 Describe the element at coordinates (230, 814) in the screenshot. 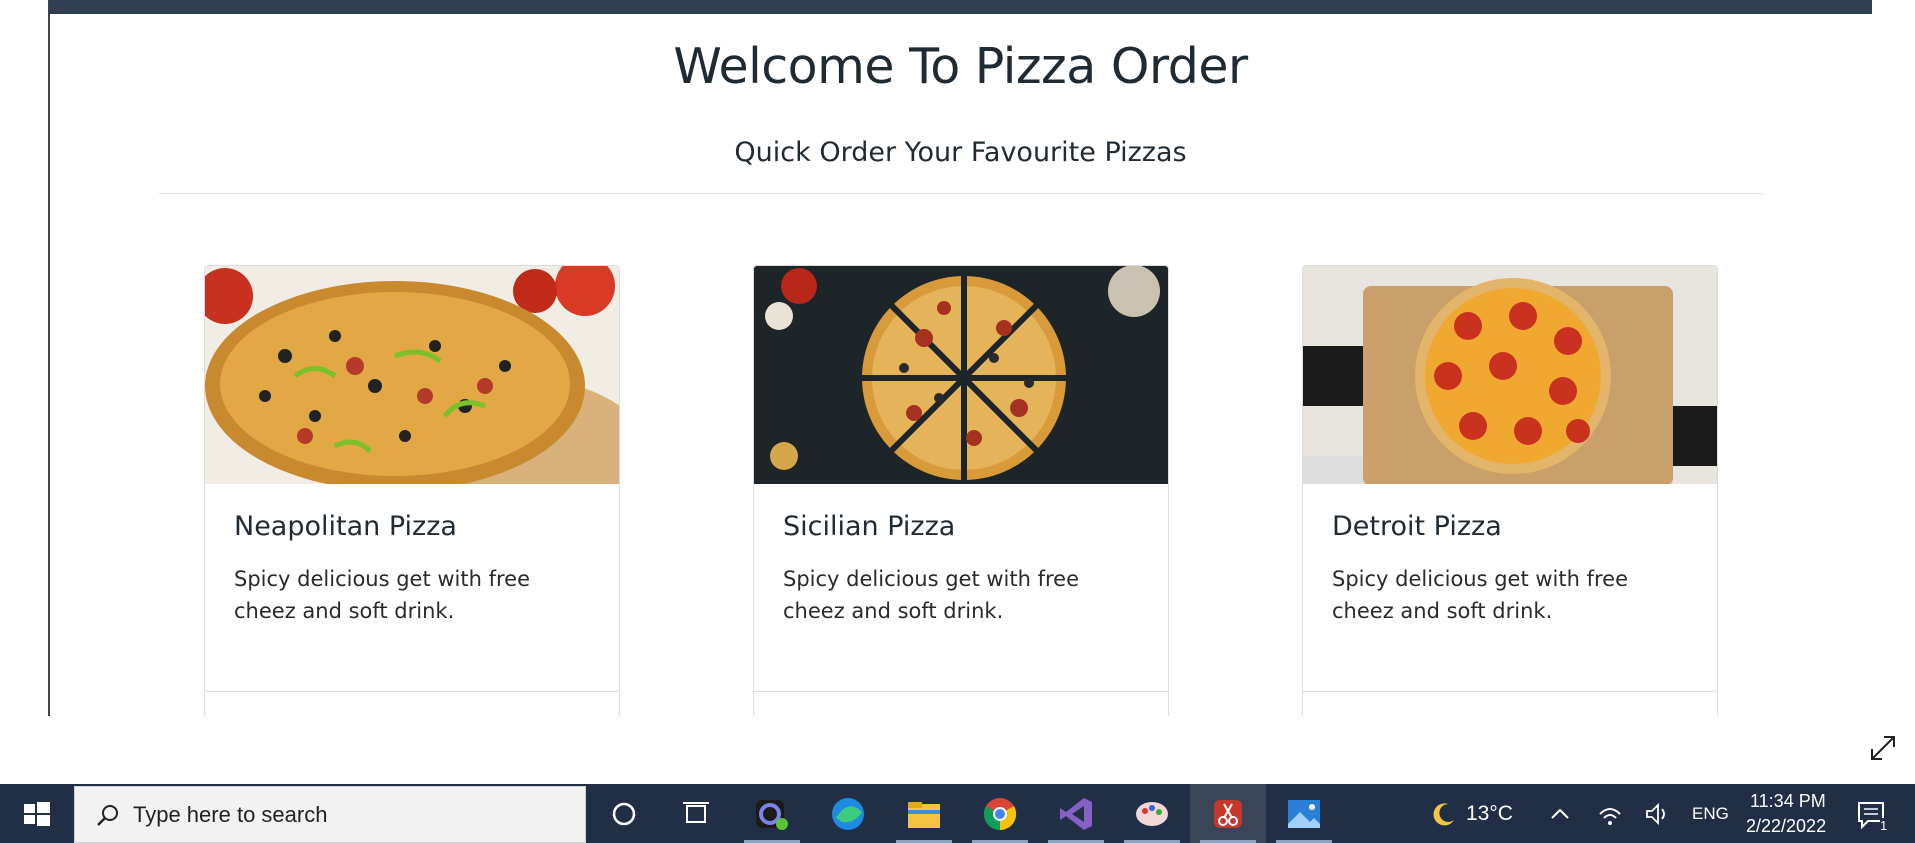

I see `search-placeholder: Type here to search` at that location.